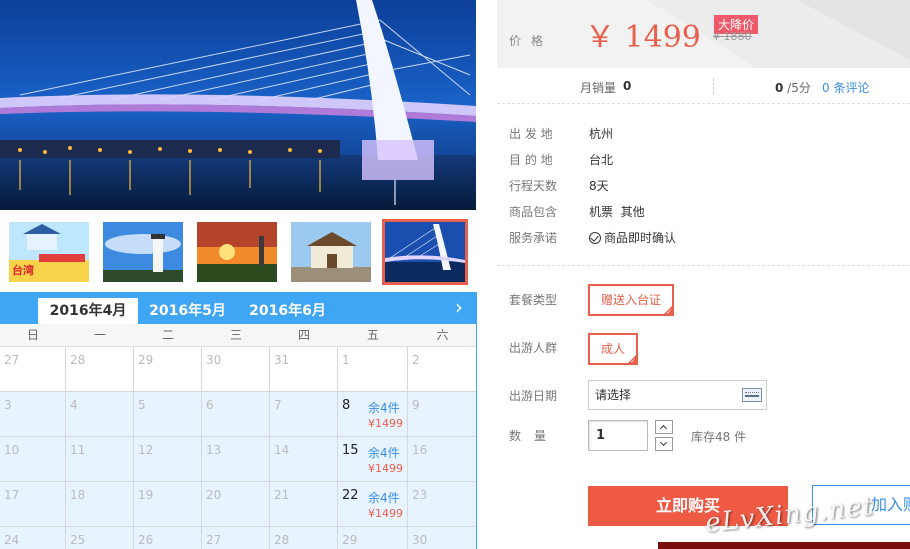 This screenshot has width=910, height=549. I want to click on promise-text: 商品即时确认, so click(640, 238).